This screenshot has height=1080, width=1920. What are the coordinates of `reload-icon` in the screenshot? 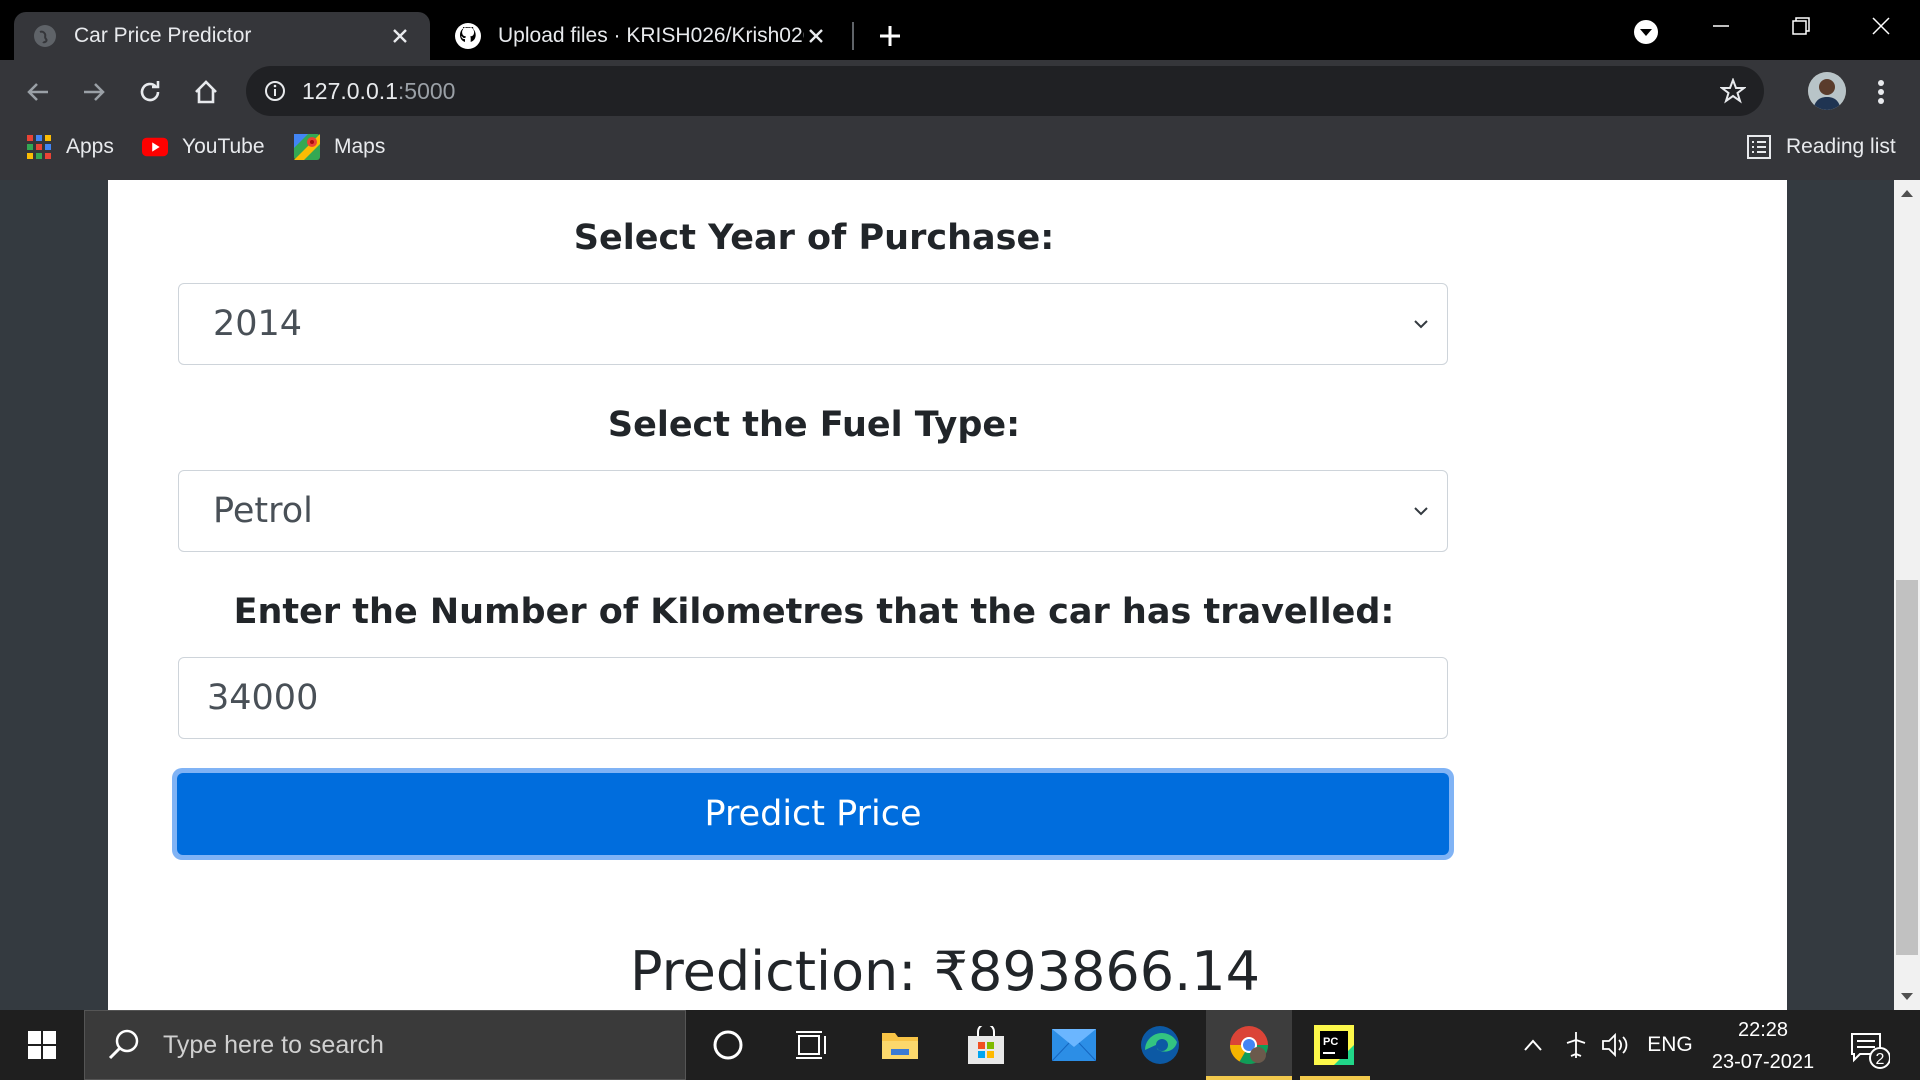 It's located at (150, 91).